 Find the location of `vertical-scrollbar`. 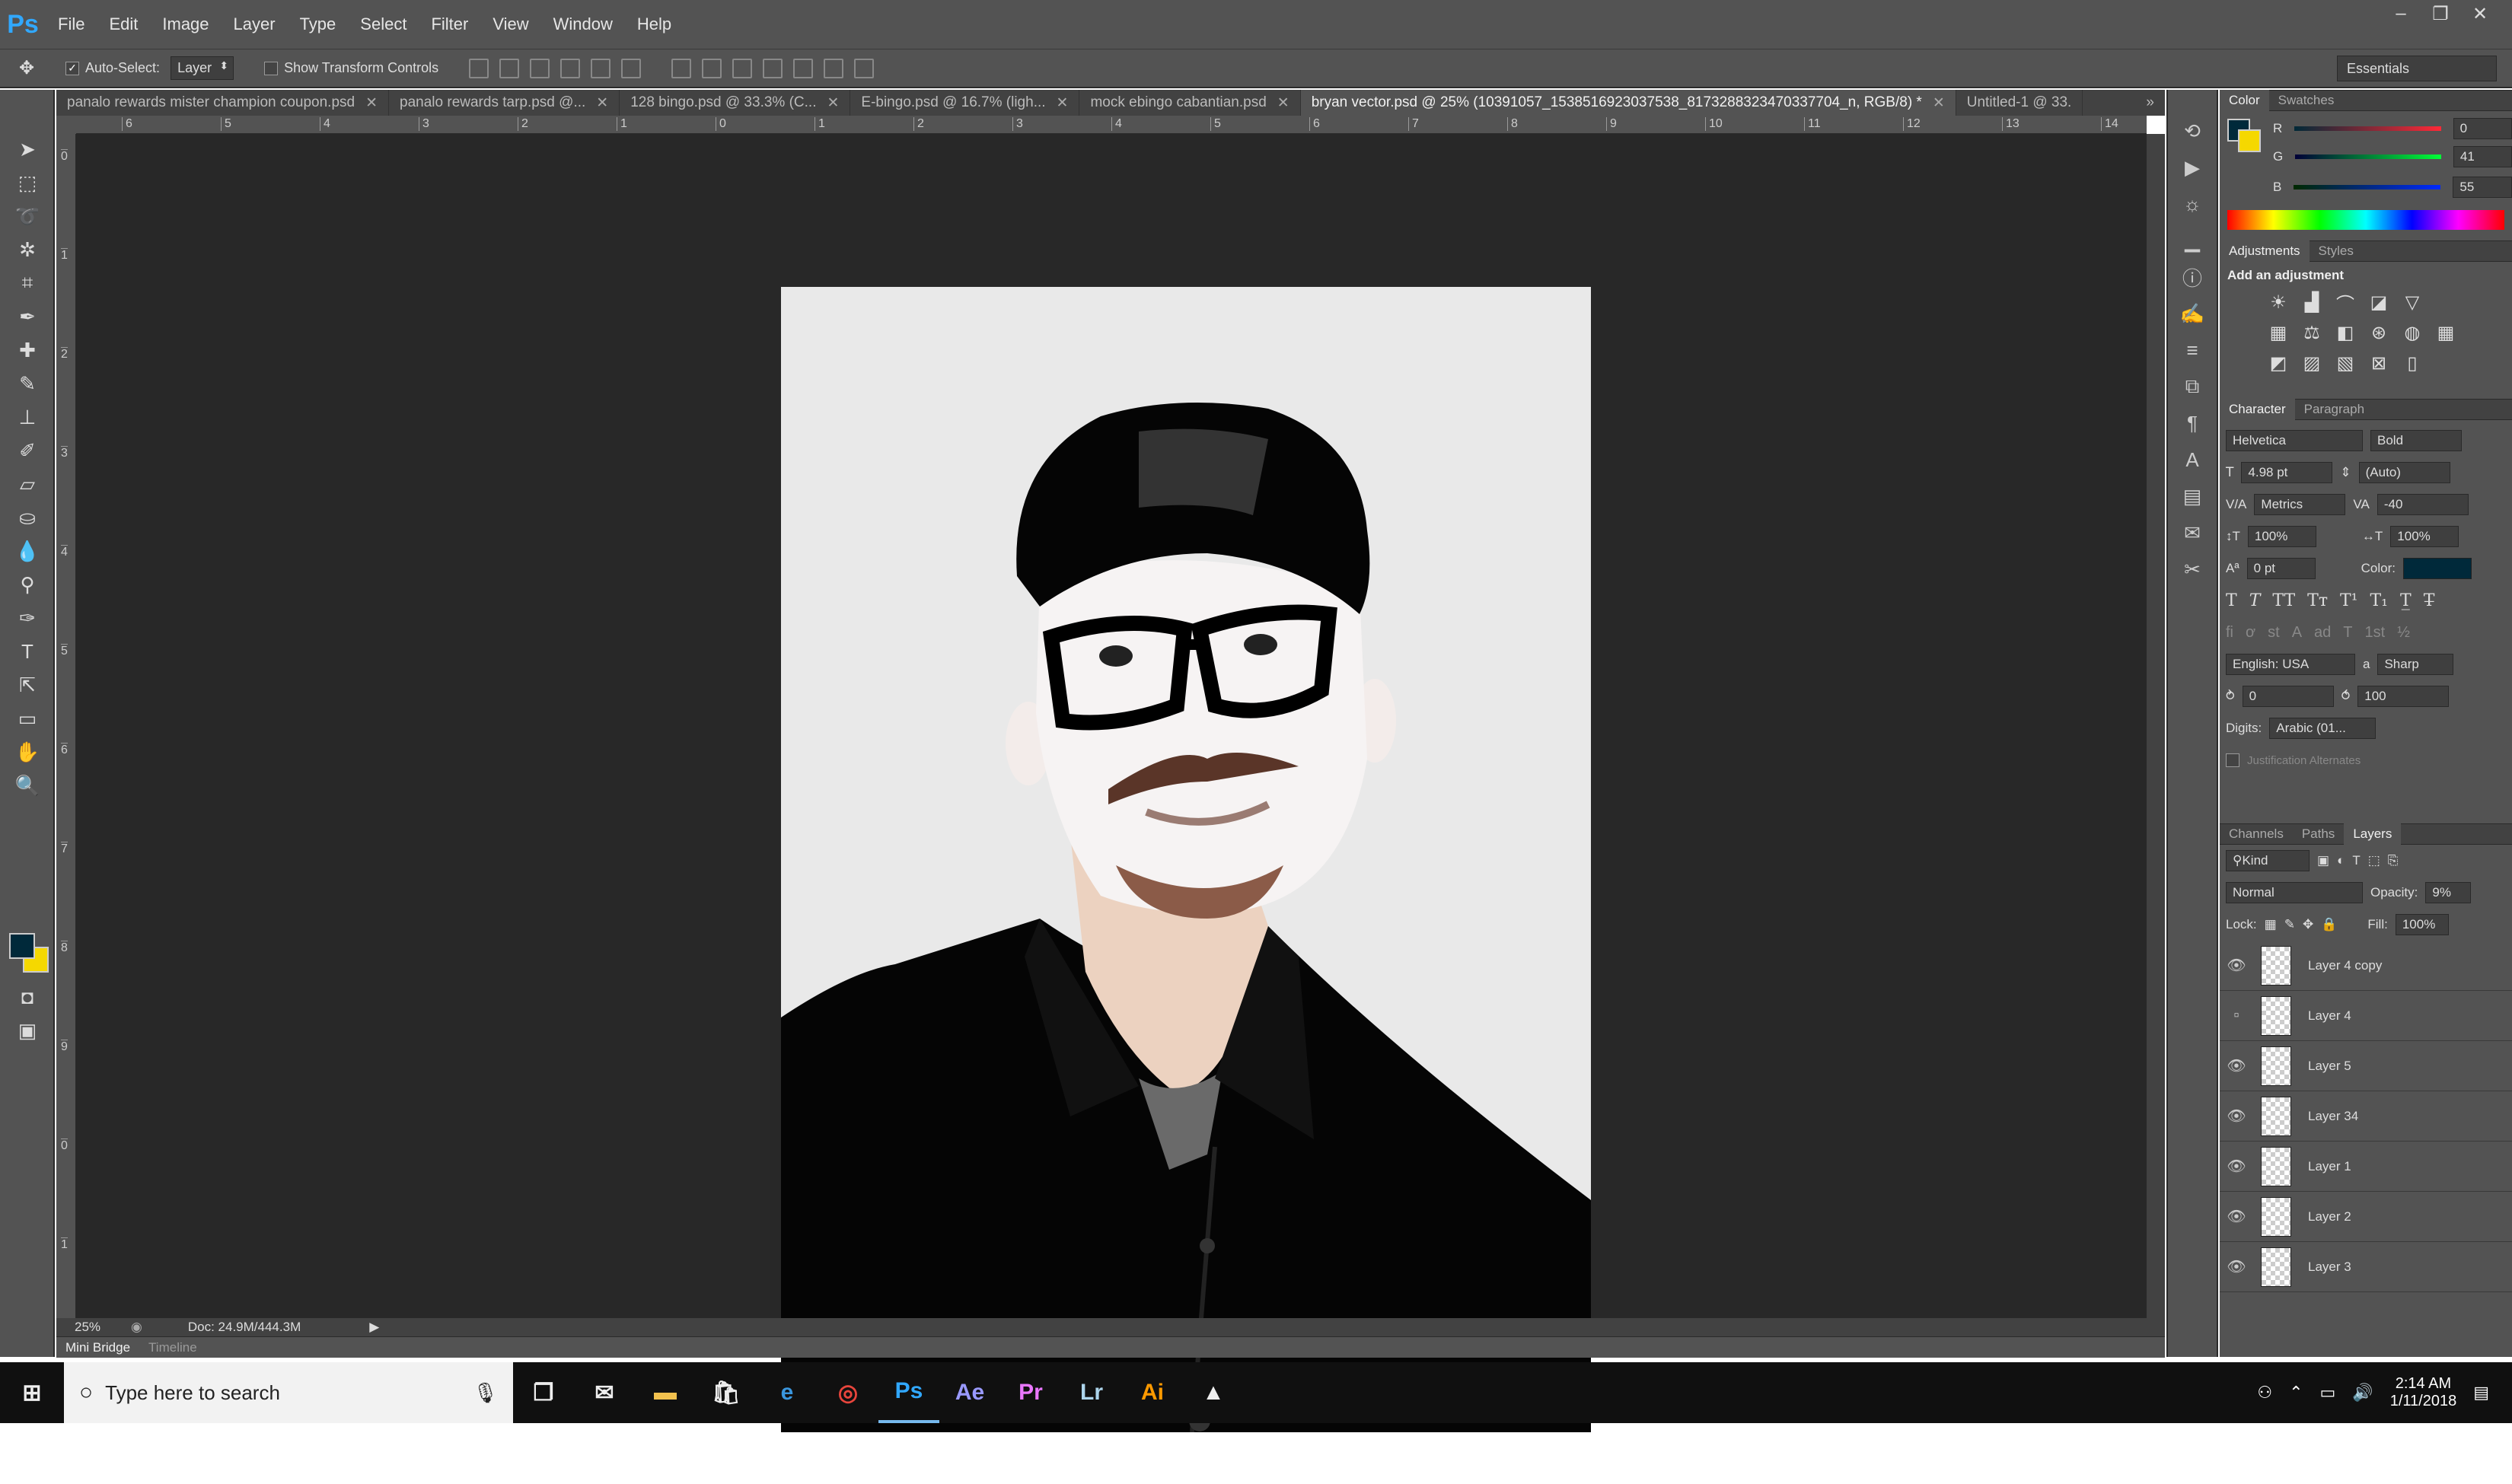

vertical-scrollbar is located at coordinates (2156, 726).